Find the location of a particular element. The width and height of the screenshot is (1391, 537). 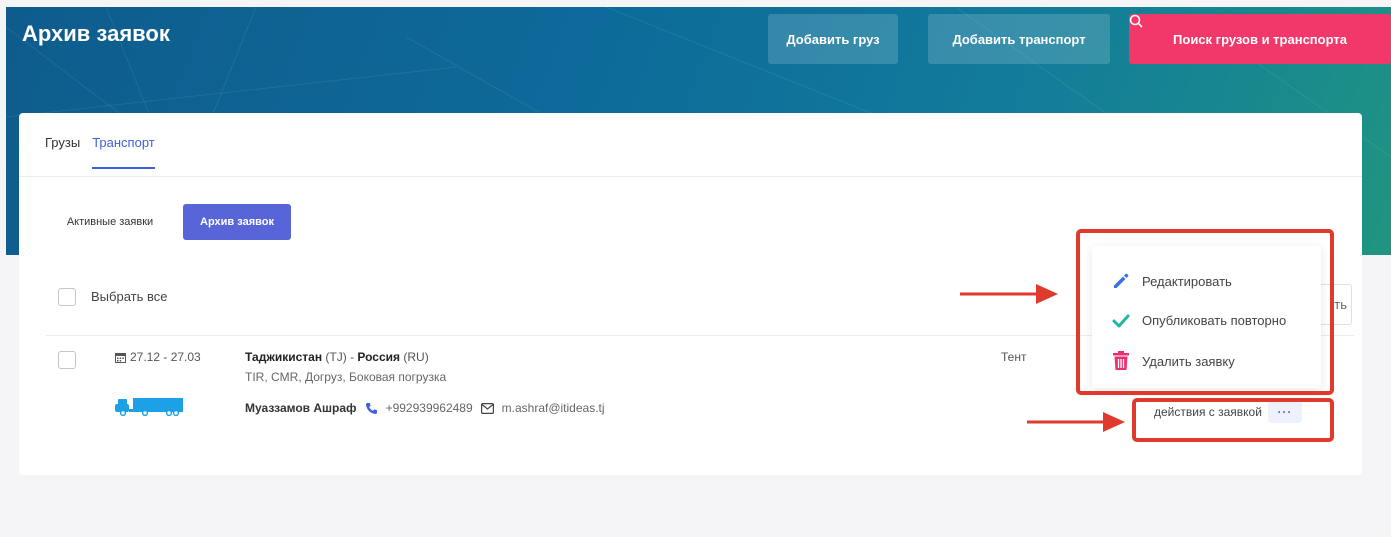

tab-transport: Транспорт is located at coordinates (123, 152).